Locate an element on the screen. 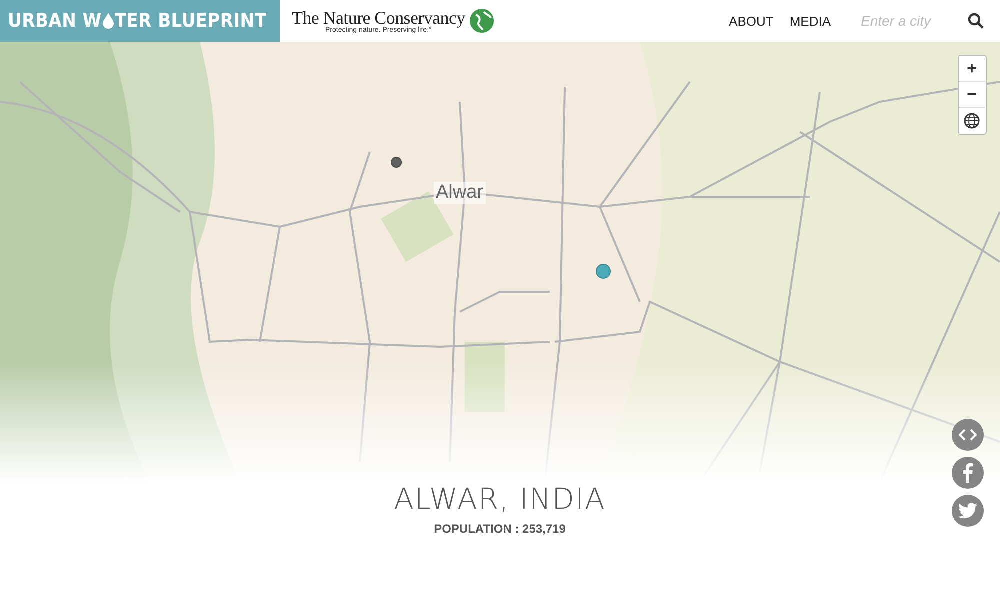 The width and height of the screenshot is (1000, 600). zoom-in-button: + is located at coordinates (972, 69).